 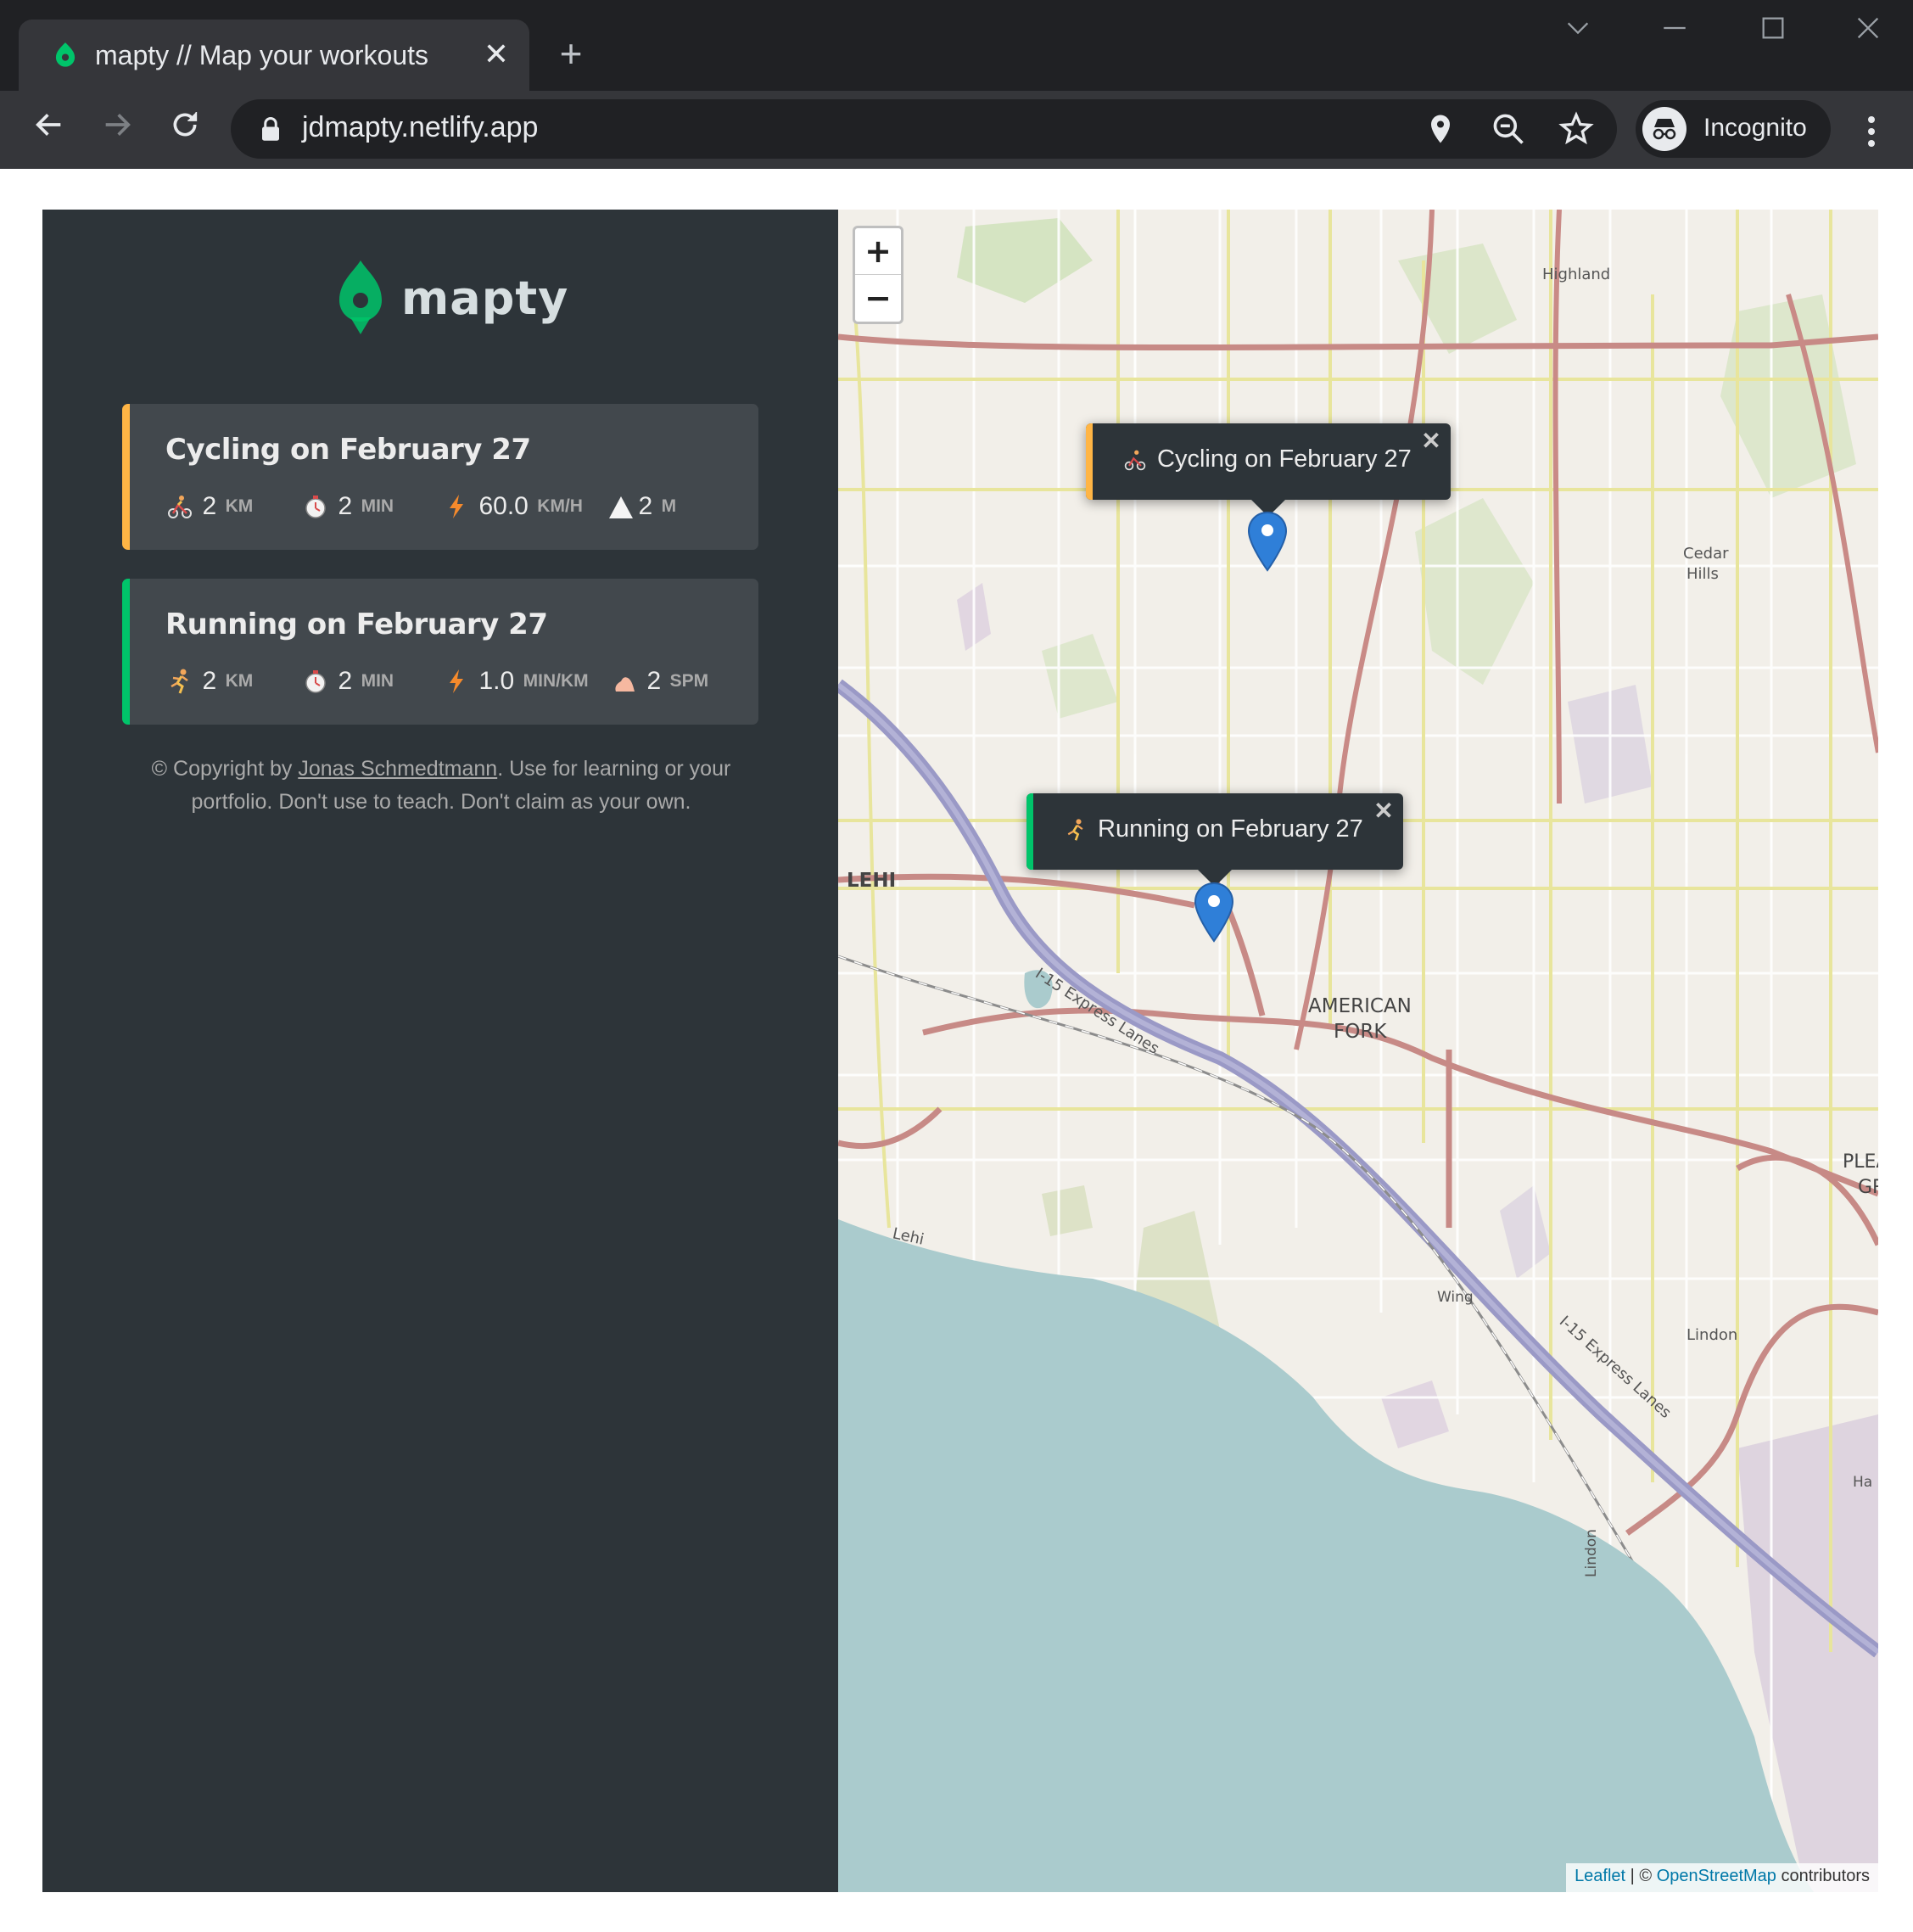 I want to click on map-label-plea: PLEA, so click(x=1861, y=1162).